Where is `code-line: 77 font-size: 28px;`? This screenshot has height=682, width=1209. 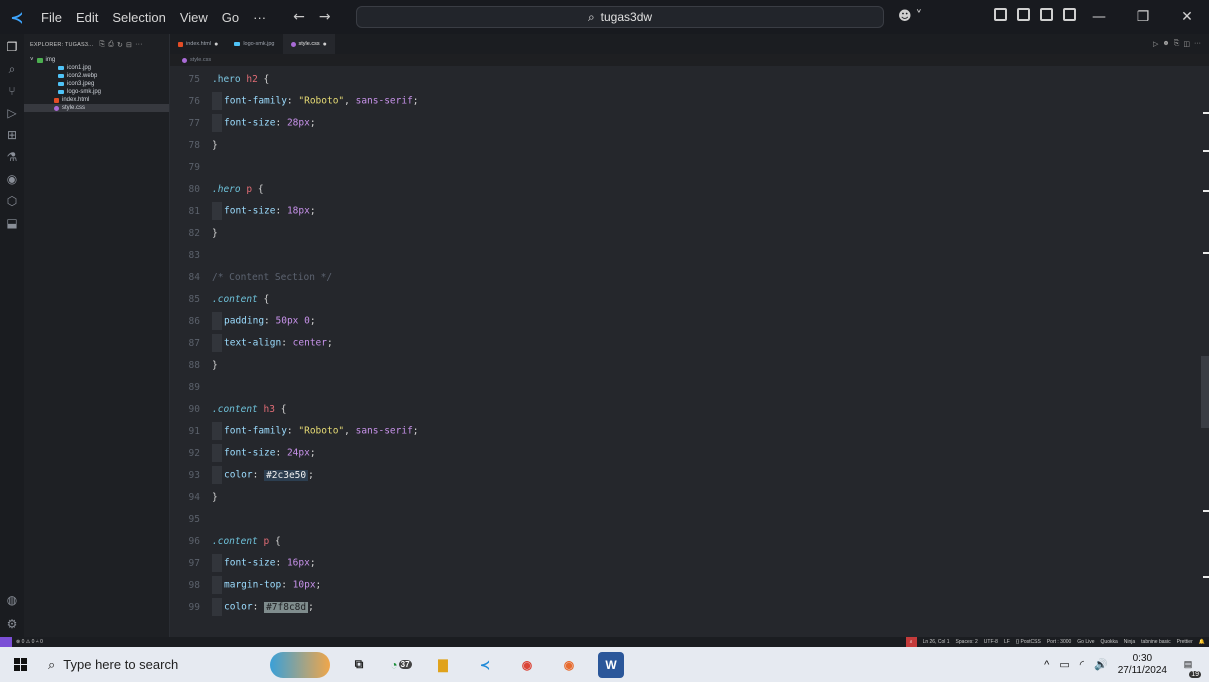
code-line: 77 font-size: 28px; is located at coordinates (243, 123).